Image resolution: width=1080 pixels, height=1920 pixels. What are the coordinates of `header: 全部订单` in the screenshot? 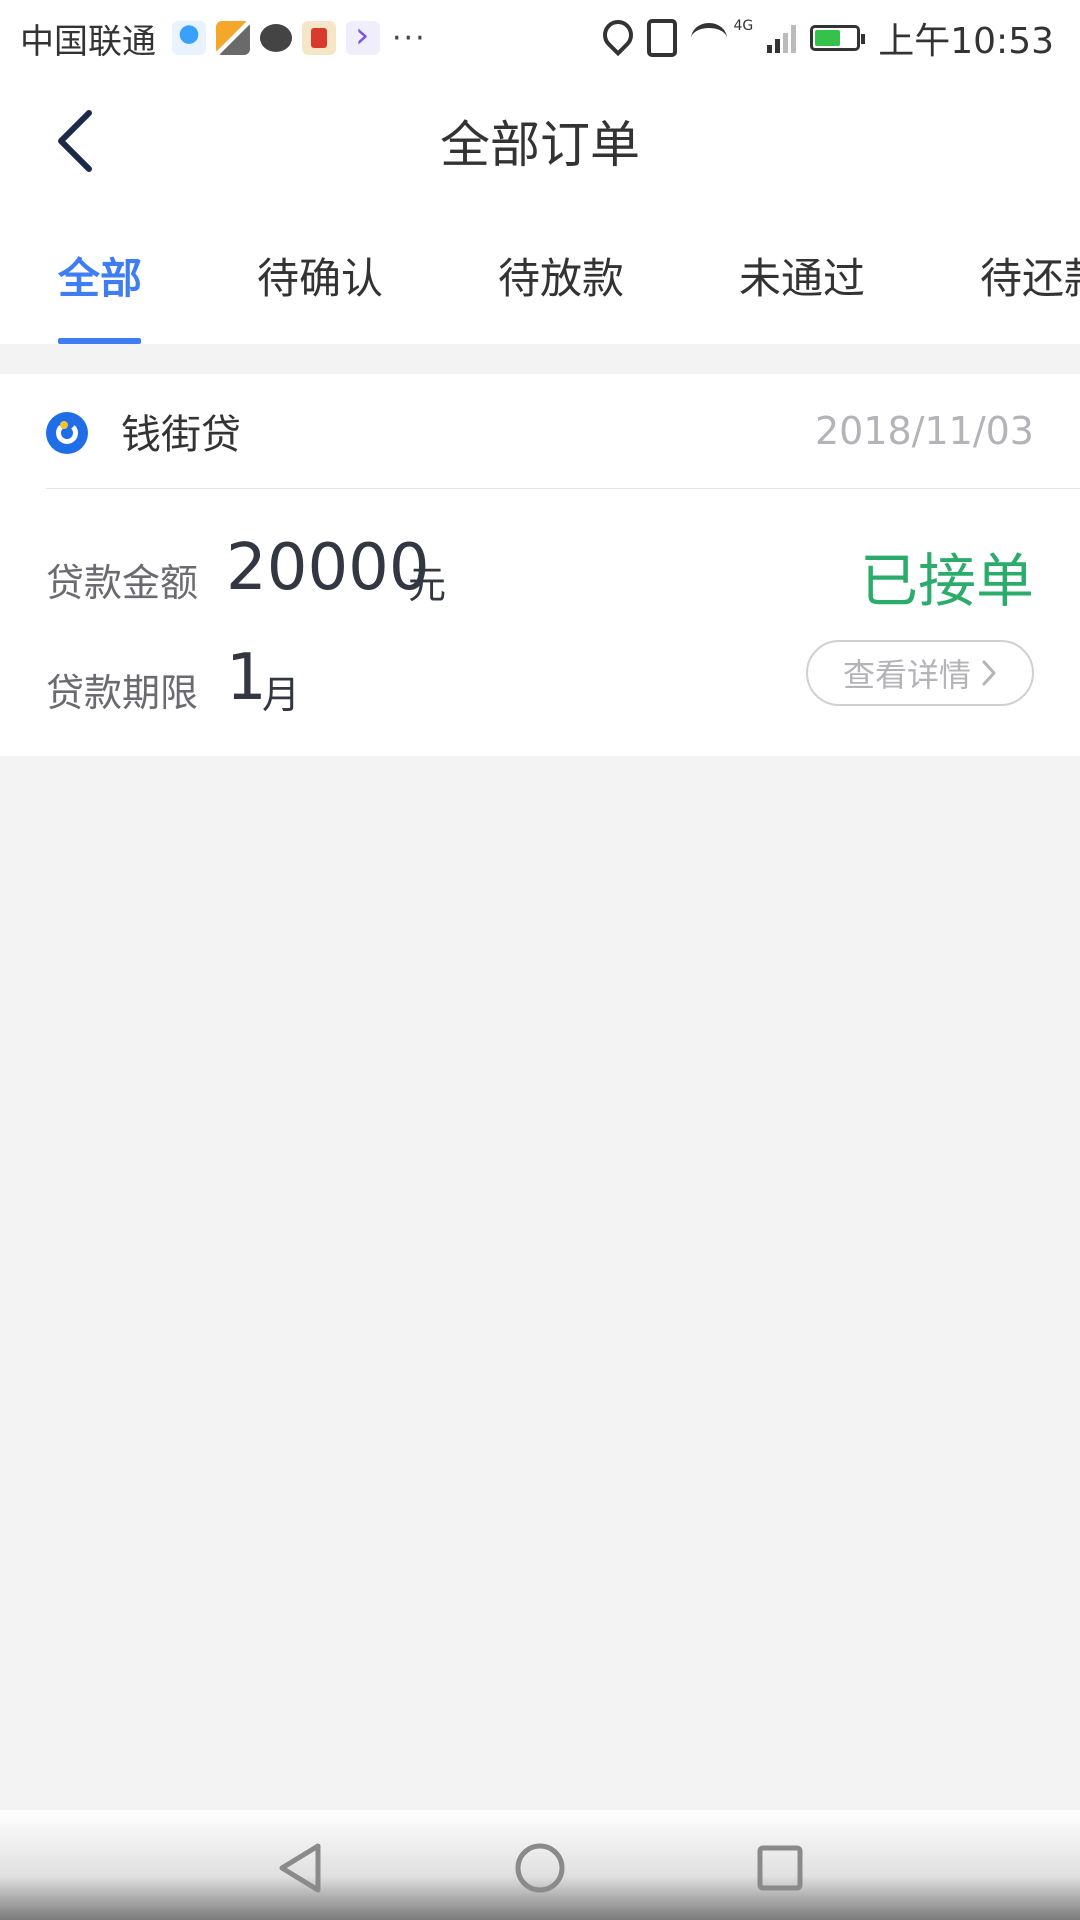 It's located at (540, 141).